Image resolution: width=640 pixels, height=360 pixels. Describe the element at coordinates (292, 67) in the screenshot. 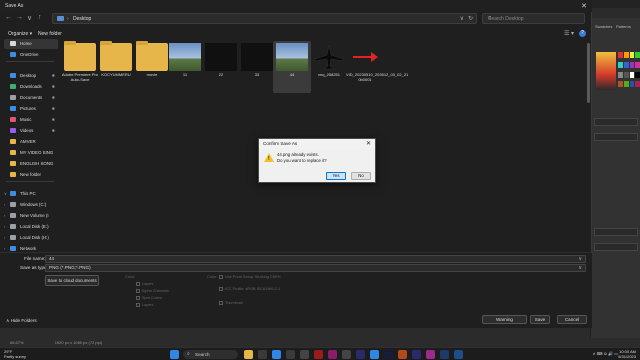

I see `file-item: 44` at that location.